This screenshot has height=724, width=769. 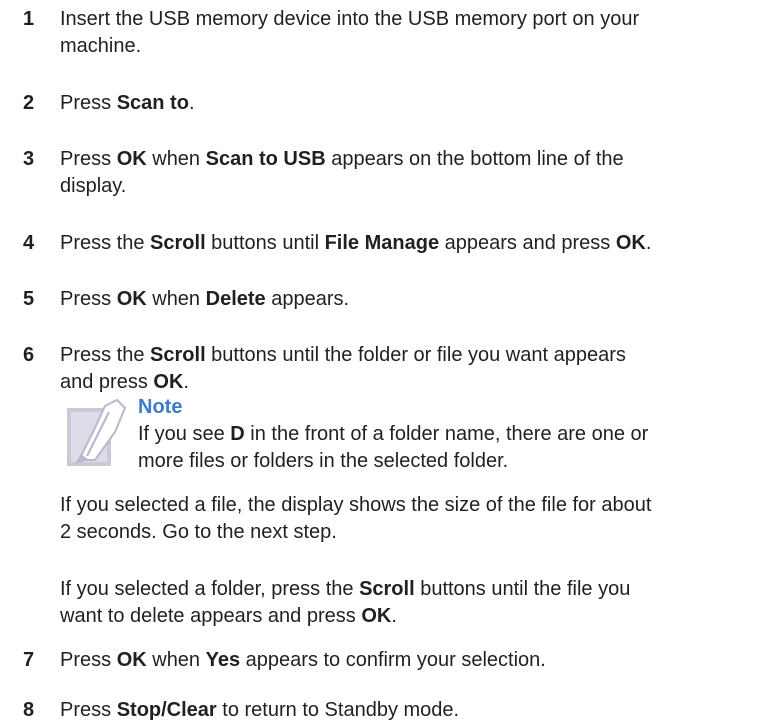 I want to click on step-number: 2, so click(x=29, y=103).